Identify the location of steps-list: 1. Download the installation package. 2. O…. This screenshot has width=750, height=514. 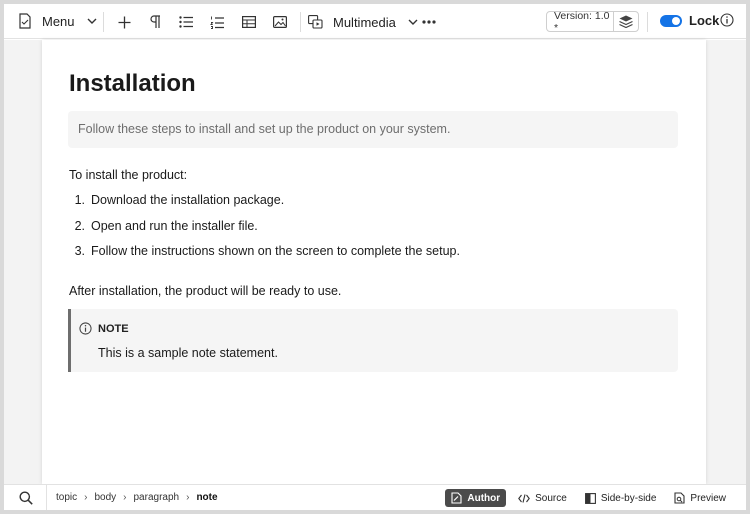
(264, 231).